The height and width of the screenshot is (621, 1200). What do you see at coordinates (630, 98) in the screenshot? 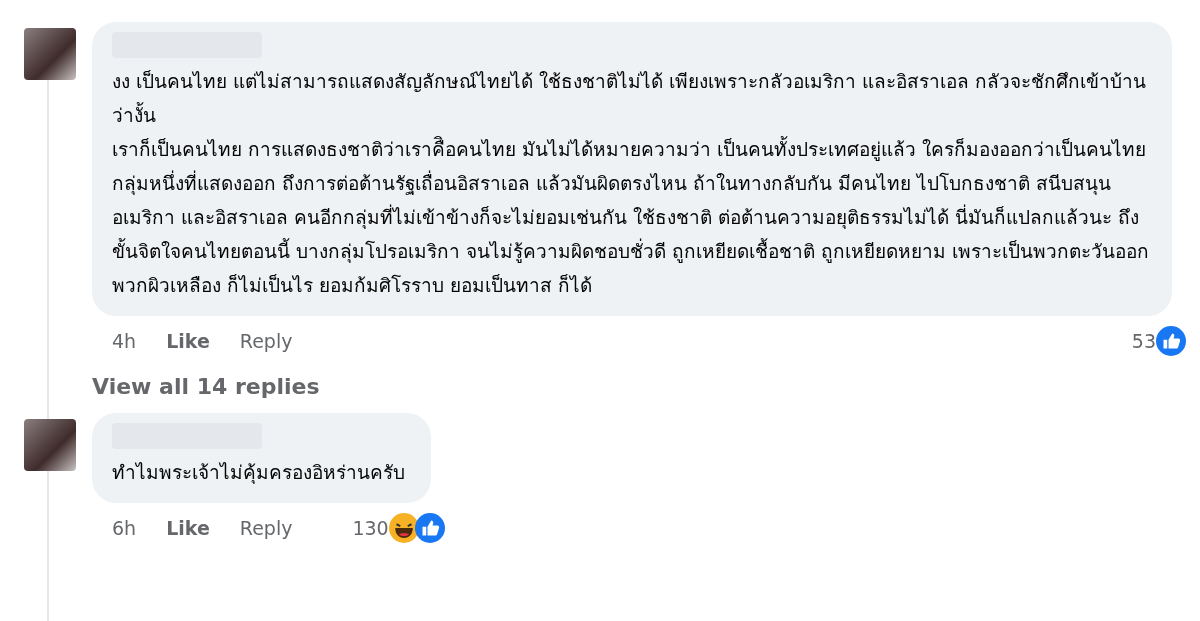
I see `comment-text: งง เป็นคนไทย แต่ไม่สามารถแสดงสัญลักษณ์ไทยได้ ใช้ธงชาติไม่ได้ เพียงเพราะกลัวอเมริกา และอิสราเอล กลัวจะชักศึกเข้าบ้าน ว่างั้น` at bounding box center [630, 98].